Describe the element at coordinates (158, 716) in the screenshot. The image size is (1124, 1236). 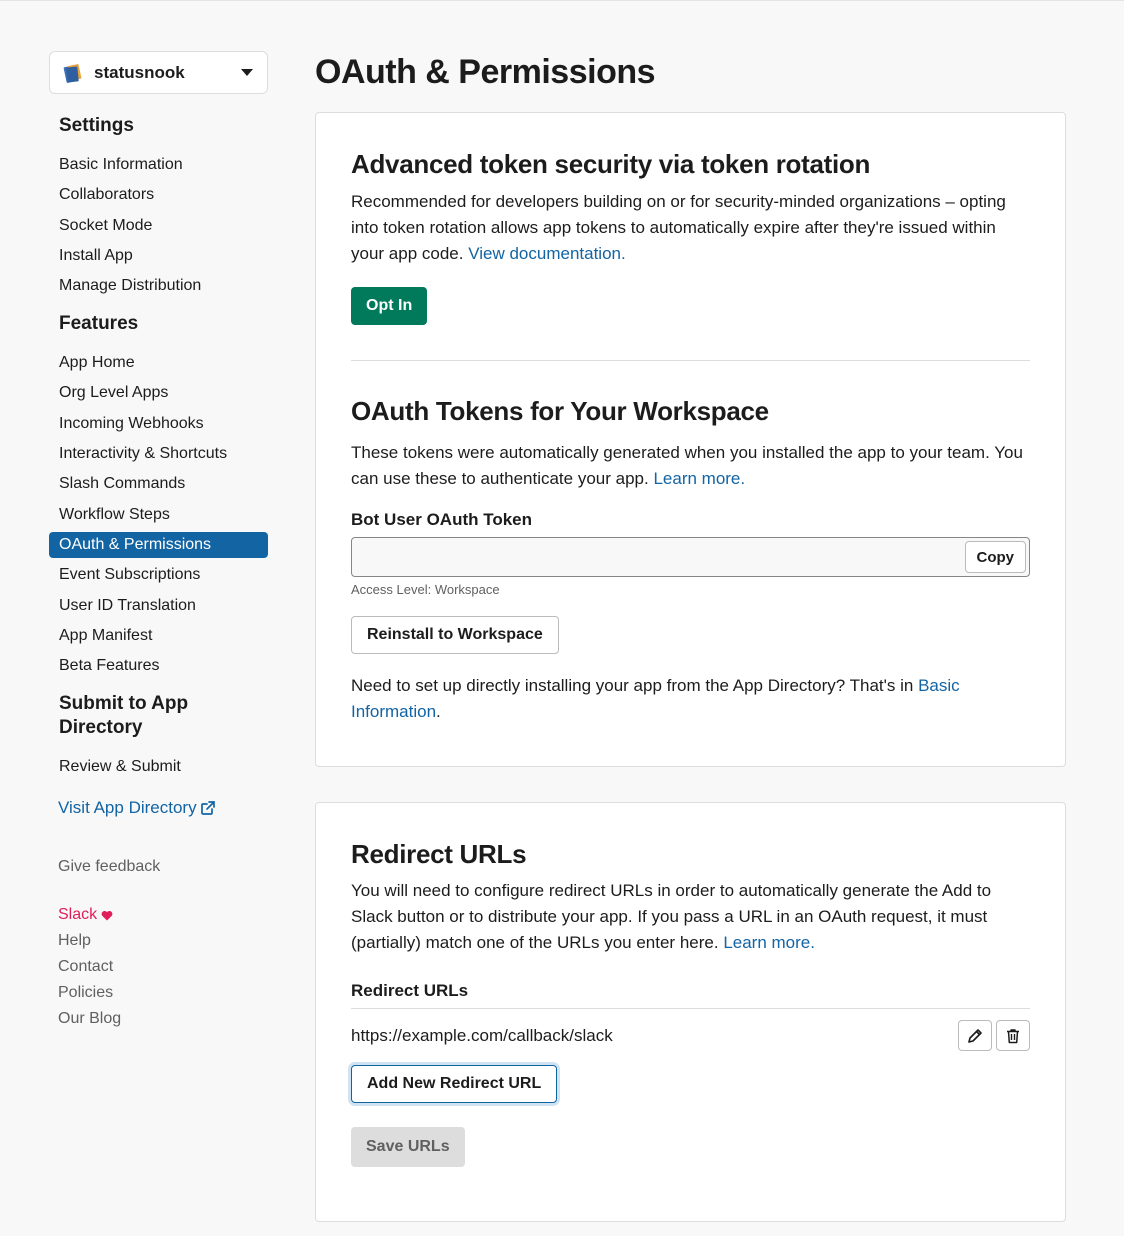
I see `submit-heading: Submit to App Directory` at that location.